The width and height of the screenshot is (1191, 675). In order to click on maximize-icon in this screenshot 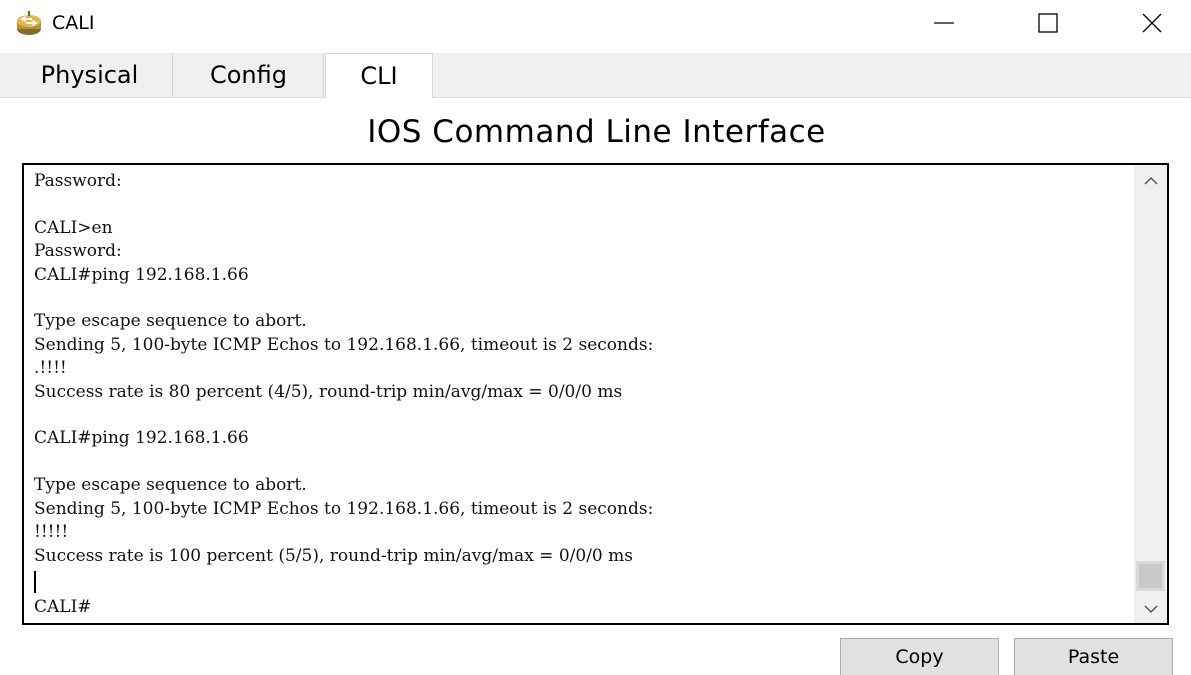, I will do `click(1048, 25)`.